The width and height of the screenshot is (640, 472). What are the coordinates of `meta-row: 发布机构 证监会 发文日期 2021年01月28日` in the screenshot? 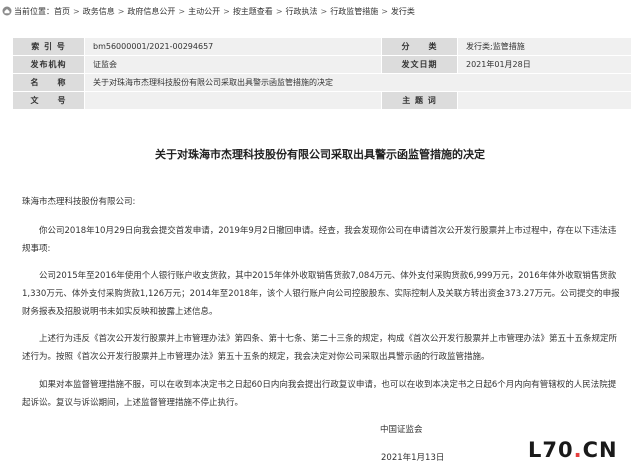 It's located at (322, 64).